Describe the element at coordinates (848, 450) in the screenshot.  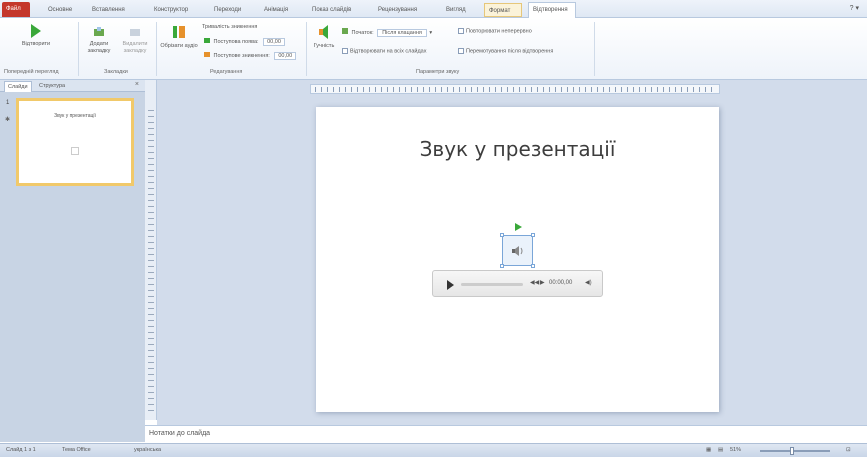
I see `fit-to-window-icon: ⊡` at that location.